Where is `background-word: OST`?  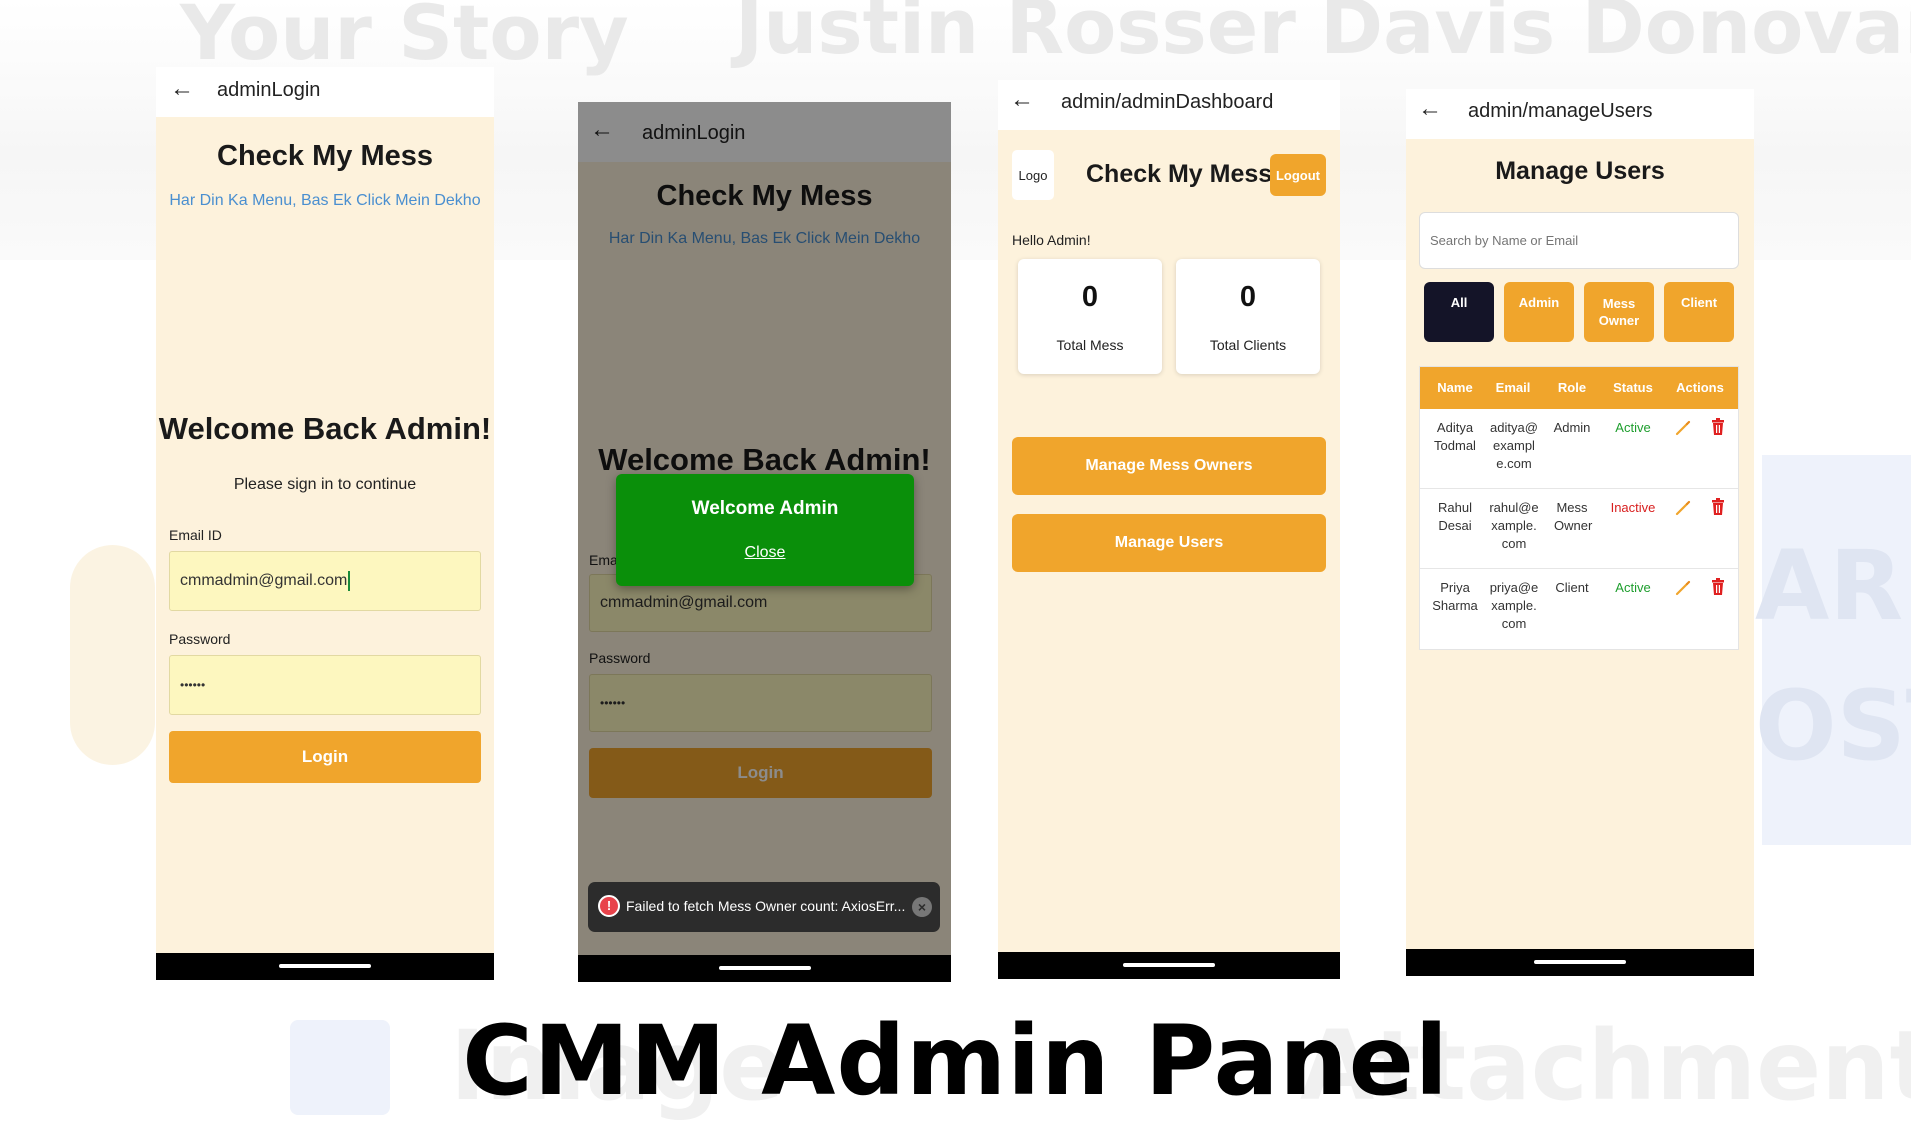
background-word: OST is located at coordinates (1833, 726).